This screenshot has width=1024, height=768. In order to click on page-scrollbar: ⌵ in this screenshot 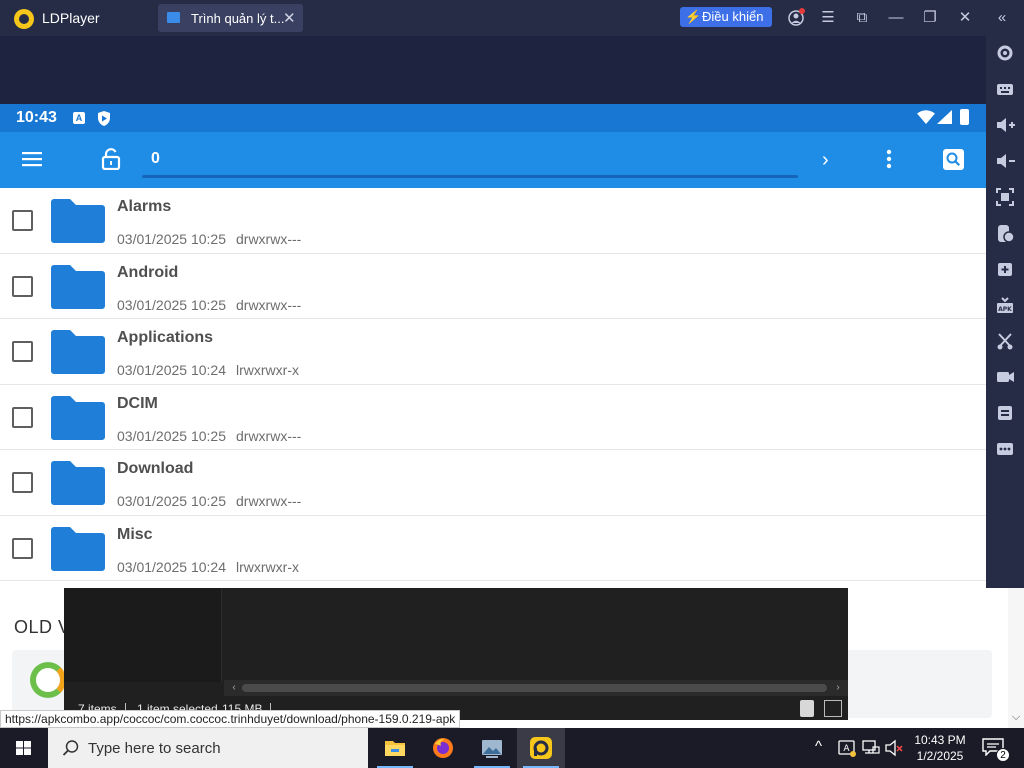, I will do `click(1016, 658)`.